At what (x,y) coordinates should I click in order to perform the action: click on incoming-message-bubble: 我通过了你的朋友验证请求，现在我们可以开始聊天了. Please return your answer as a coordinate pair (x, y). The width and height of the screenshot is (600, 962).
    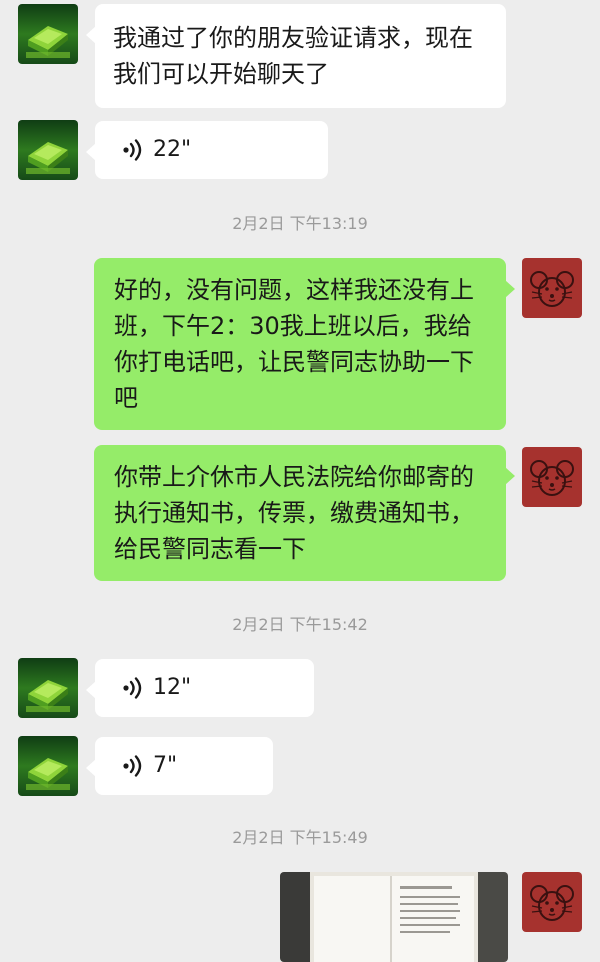
    Looking at the image, I should click on (296, 56).